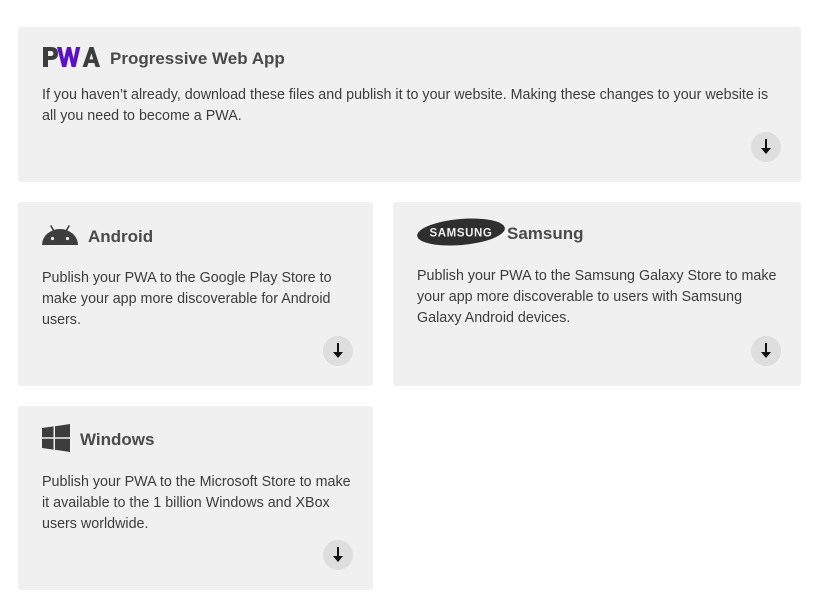 Image resolution: width=824 pixels, height=608 pixels. I want to click on windows-card-title: Windows, so click(117, 439).